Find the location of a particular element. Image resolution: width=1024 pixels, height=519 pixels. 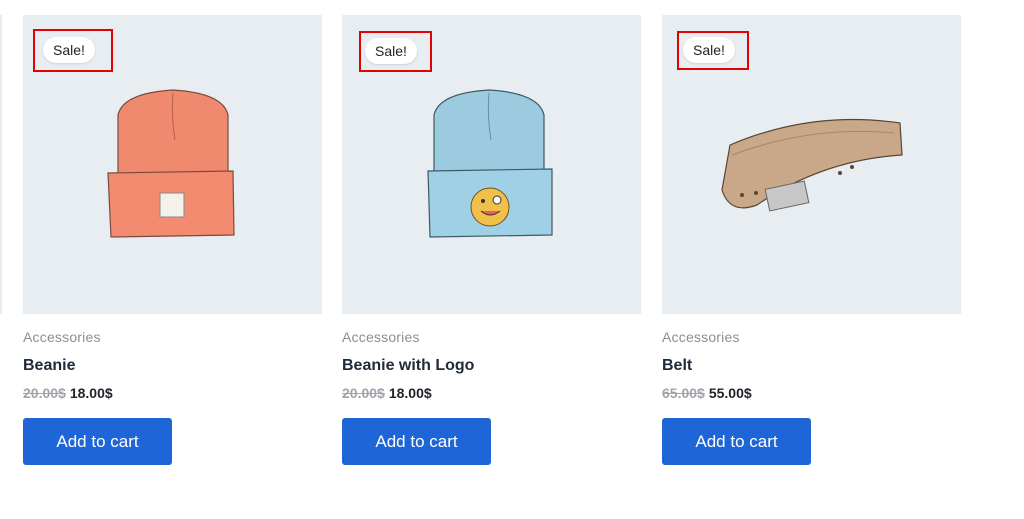

product-title: Beanie is located at coordinates (172, 366).